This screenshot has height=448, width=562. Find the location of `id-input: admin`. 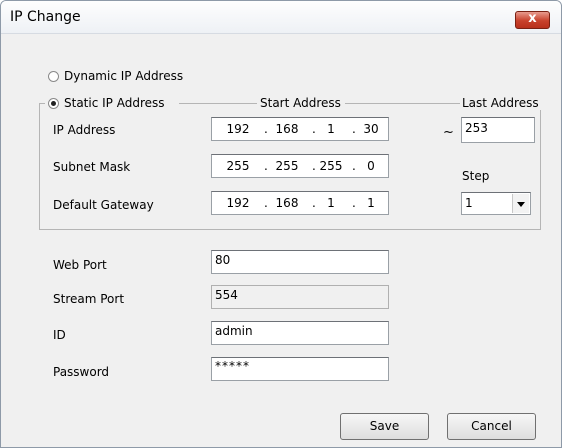

id-input: admin is located at coordinates (300, 333).